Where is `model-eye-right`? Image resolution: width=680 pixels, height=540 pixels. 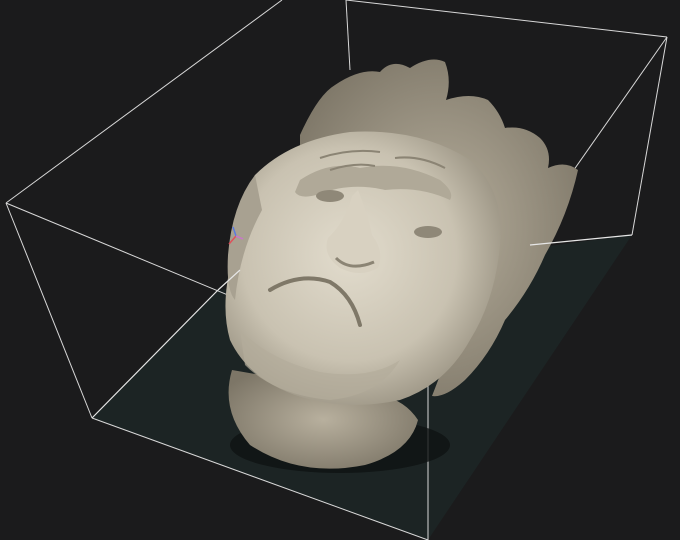 model-eye-right is located at coordinates (428, 232).